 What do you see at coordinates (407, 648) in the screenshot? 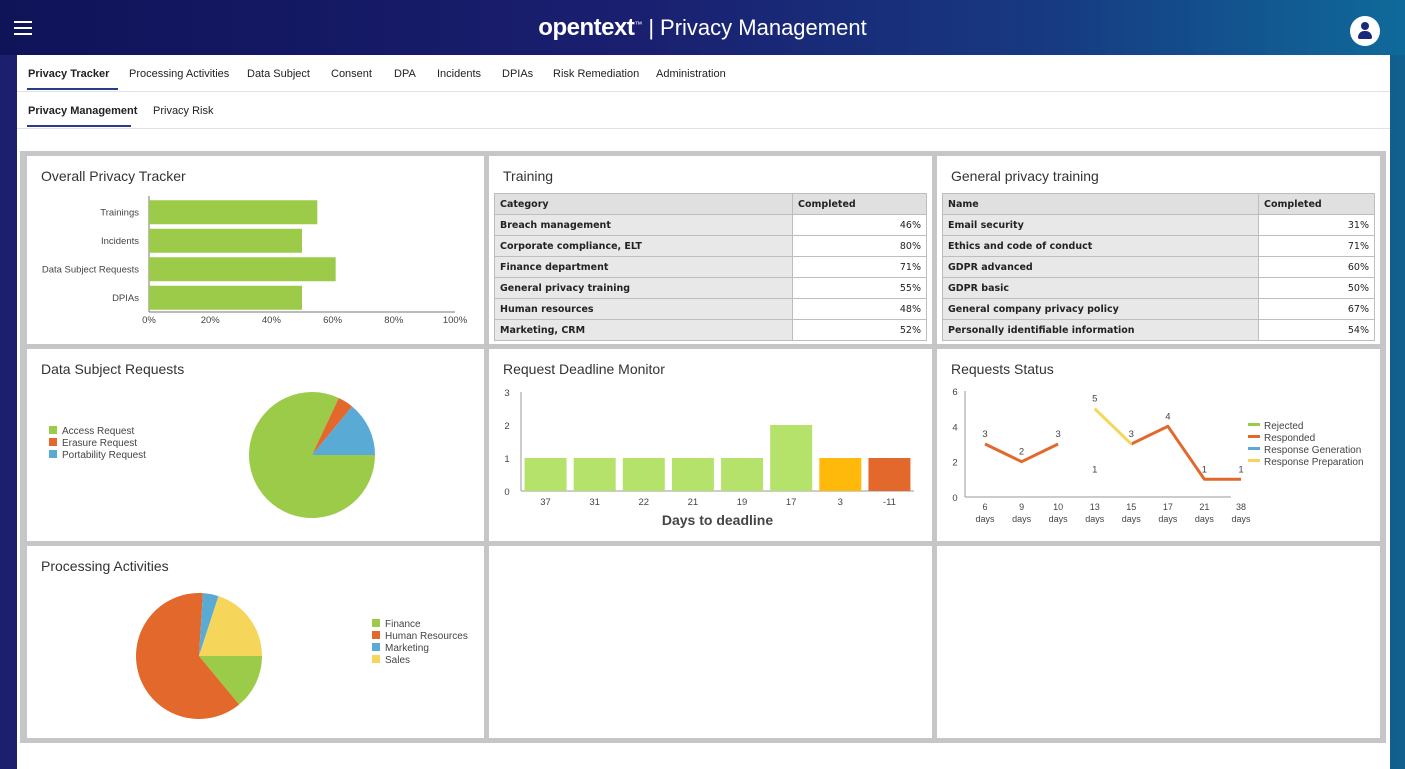
I see `legend-label: Marketing` at bounding box center [407, 648].